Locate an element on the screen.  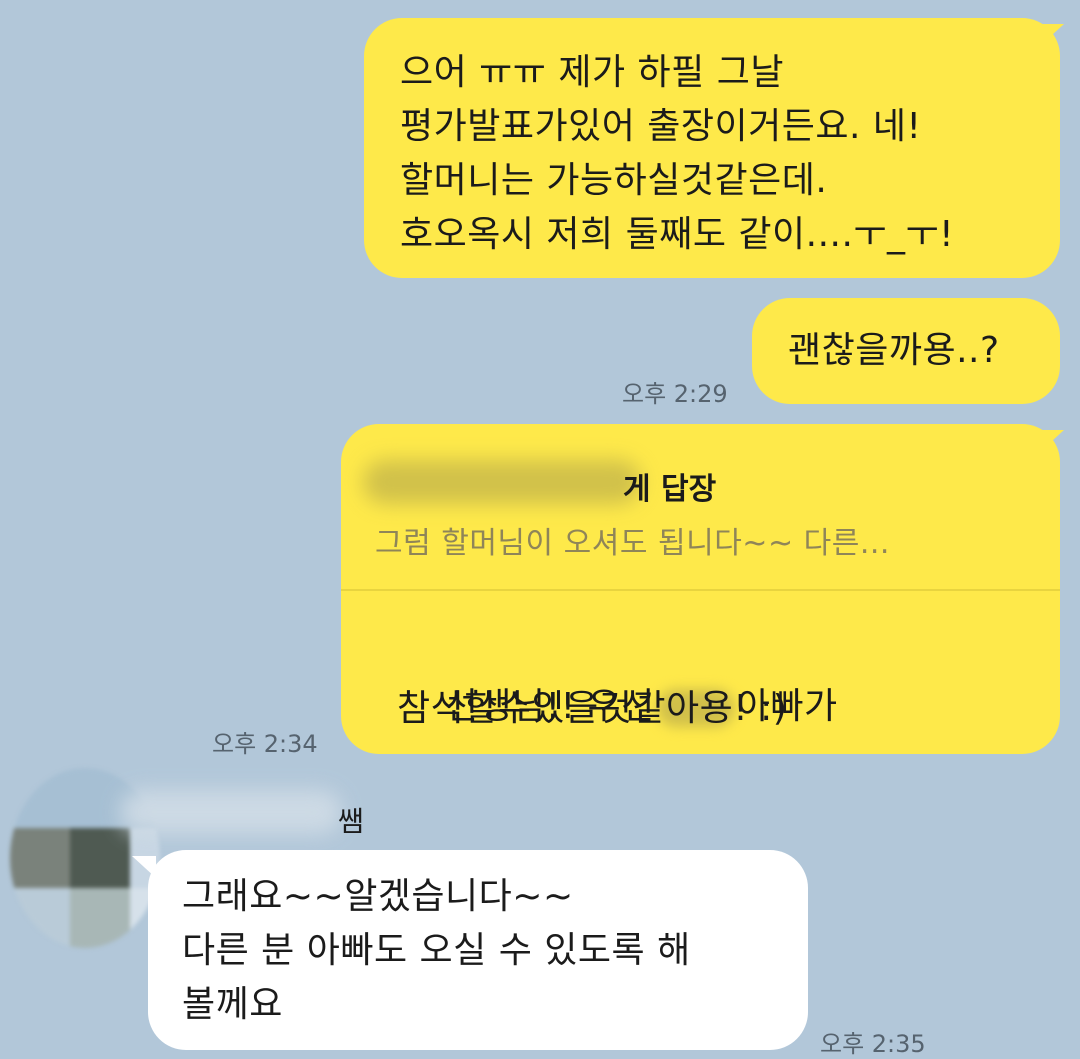
reply-header: 게 답장 is located at coordinates (670, 489).